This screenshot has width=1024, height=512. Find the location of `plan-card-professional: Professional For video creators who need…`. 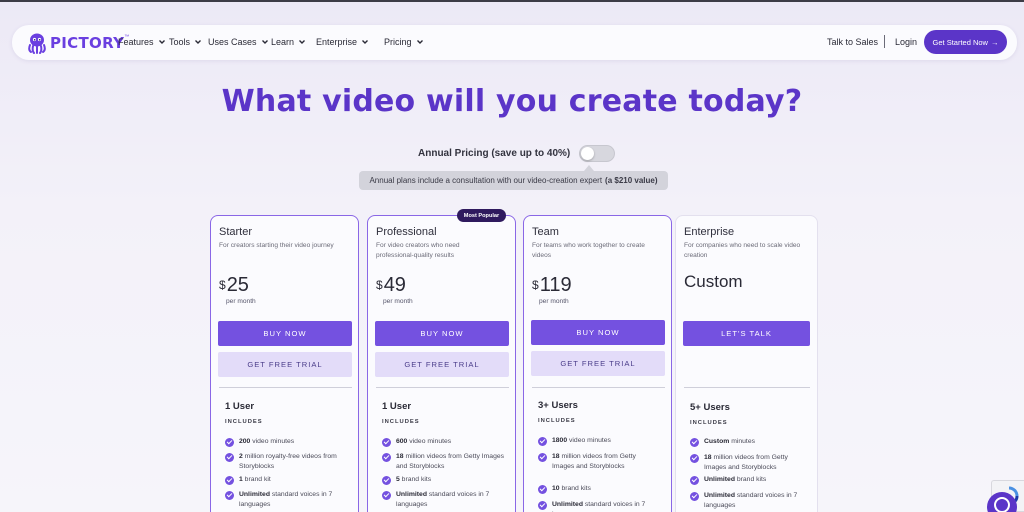

plan-card-professional: Professional For video creators who need… is located at coordinates (441, 363).